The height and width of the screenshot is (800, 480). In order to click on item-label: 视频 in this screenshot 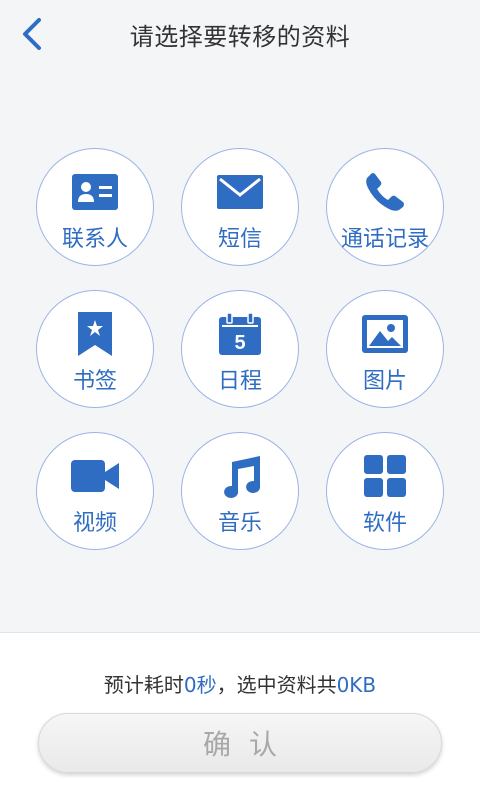, I will do `click(94, 523)`.